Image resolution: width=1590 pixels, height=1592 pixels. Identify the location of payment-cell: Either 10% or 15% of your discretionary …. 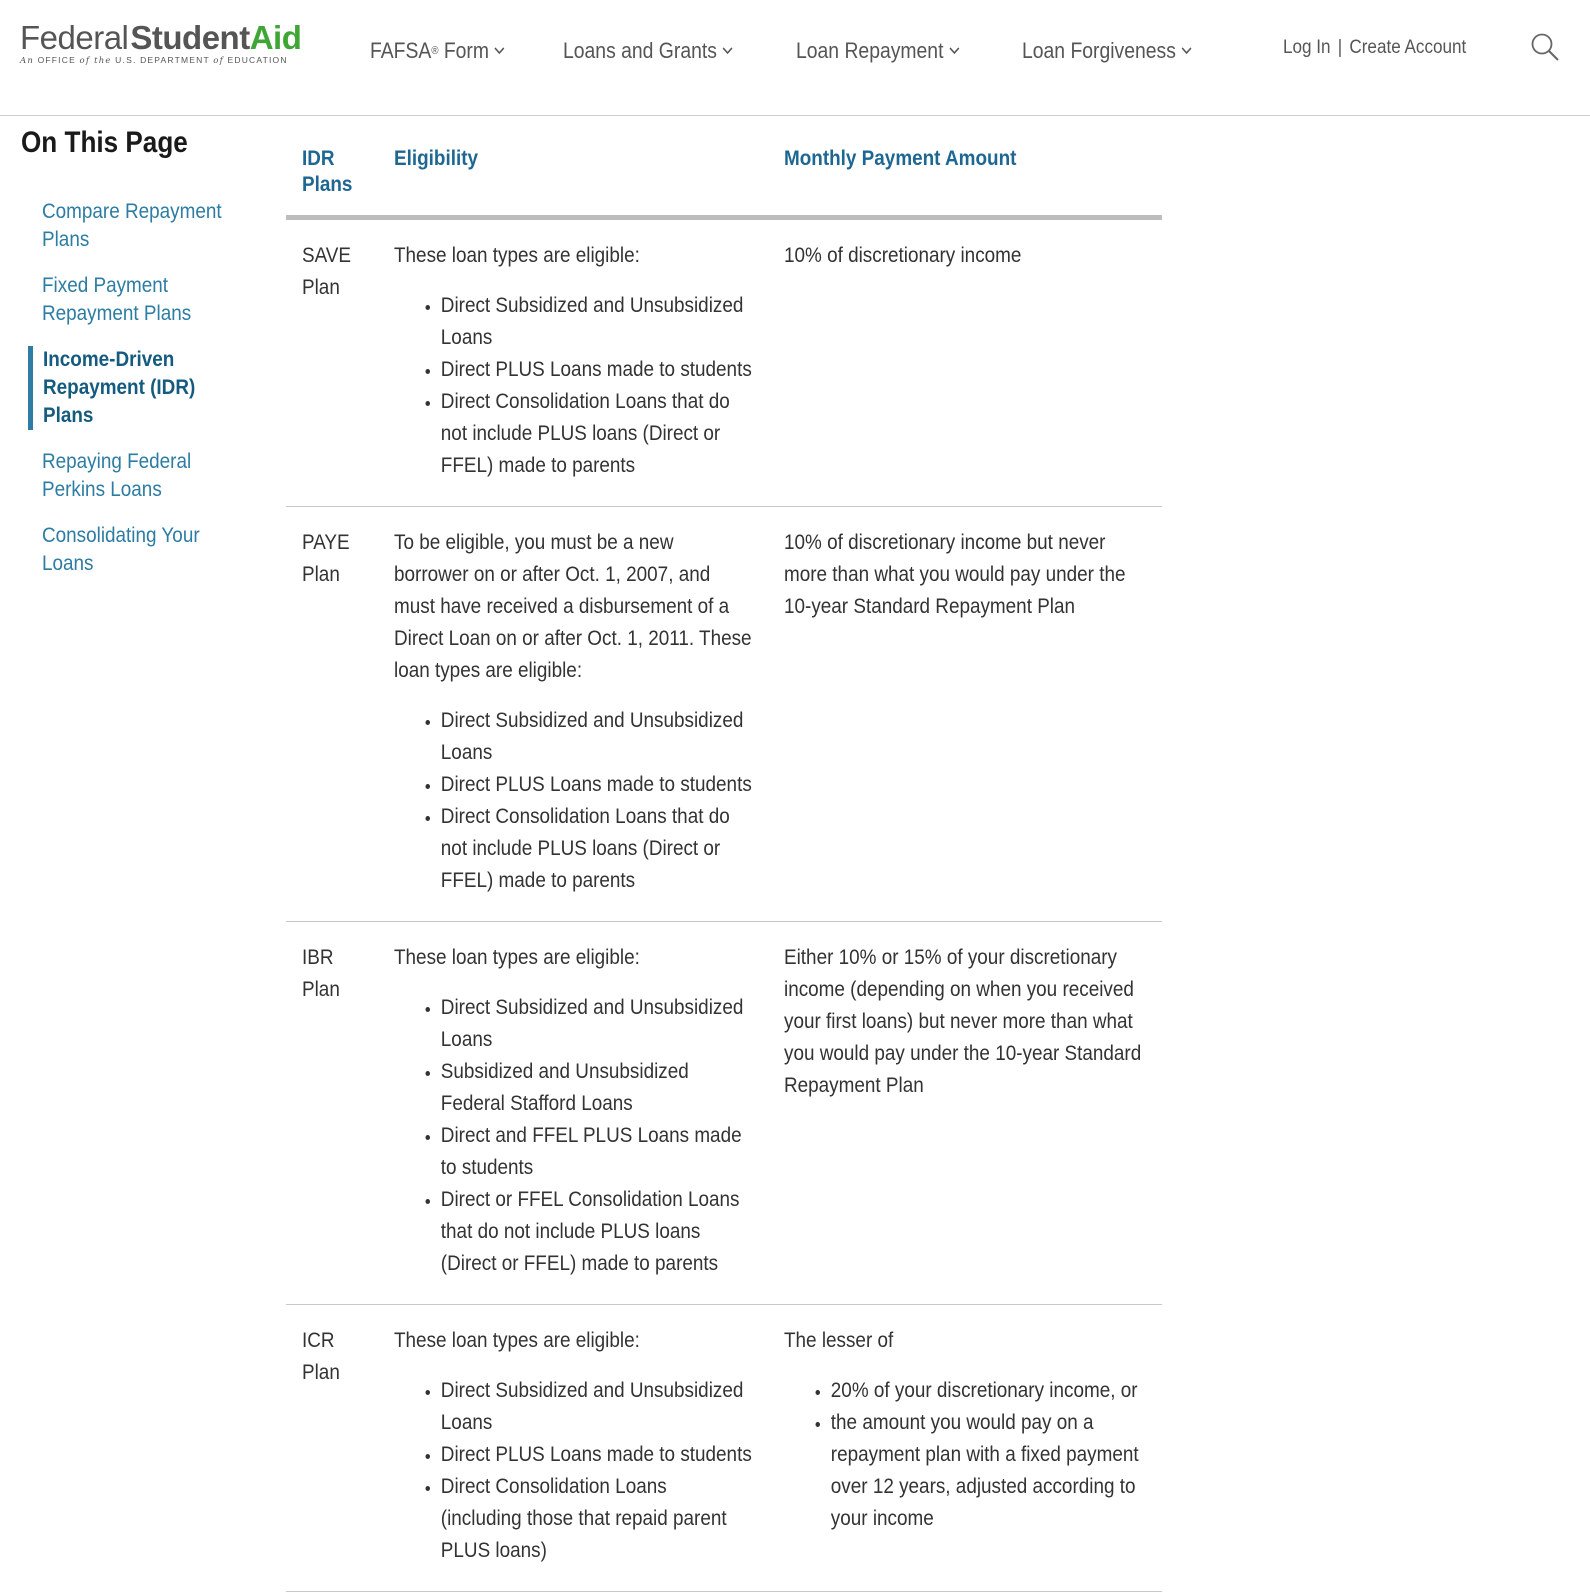
(965, 1113).